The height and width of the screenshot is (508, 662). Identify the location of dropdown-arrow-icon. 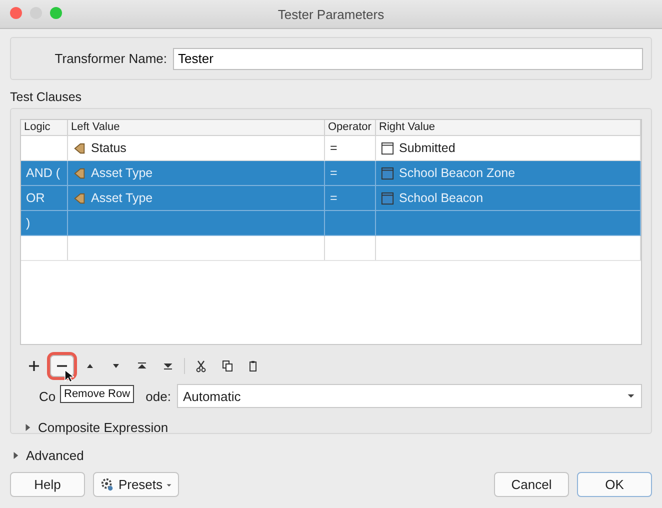
(631, 396).